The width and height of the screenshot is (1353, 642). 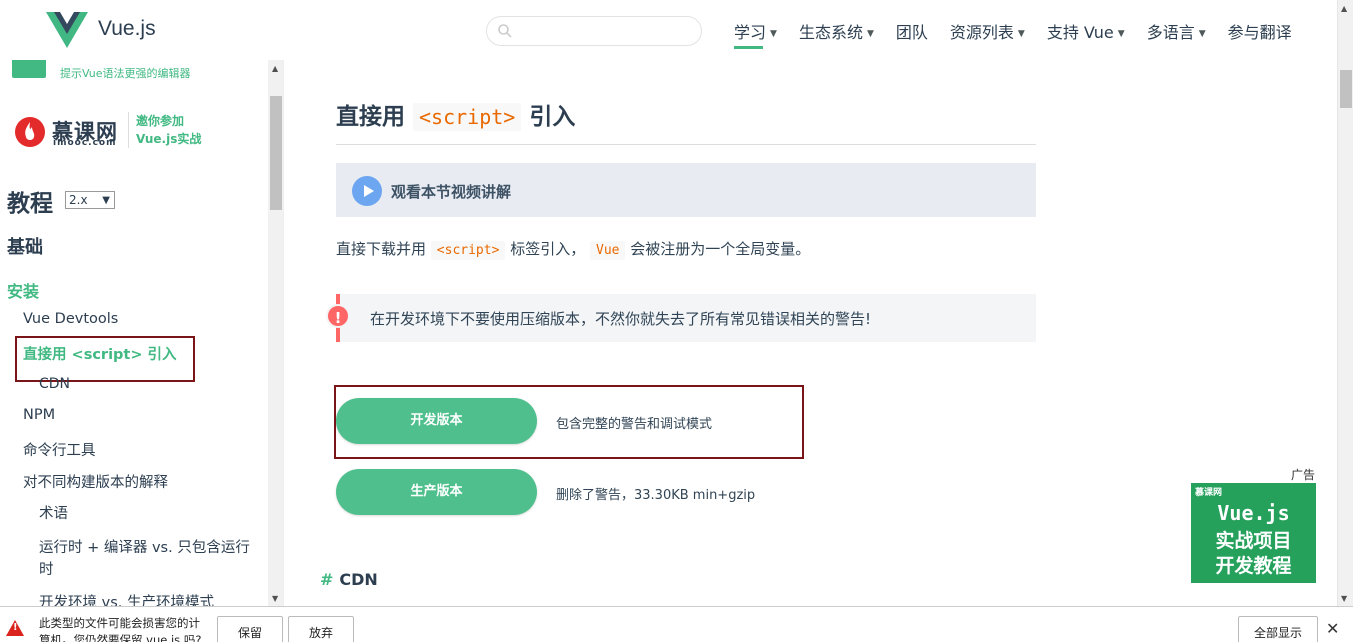 I want to click on sidebar-item-cli: 命令行工具, so click(x=59, y=449).